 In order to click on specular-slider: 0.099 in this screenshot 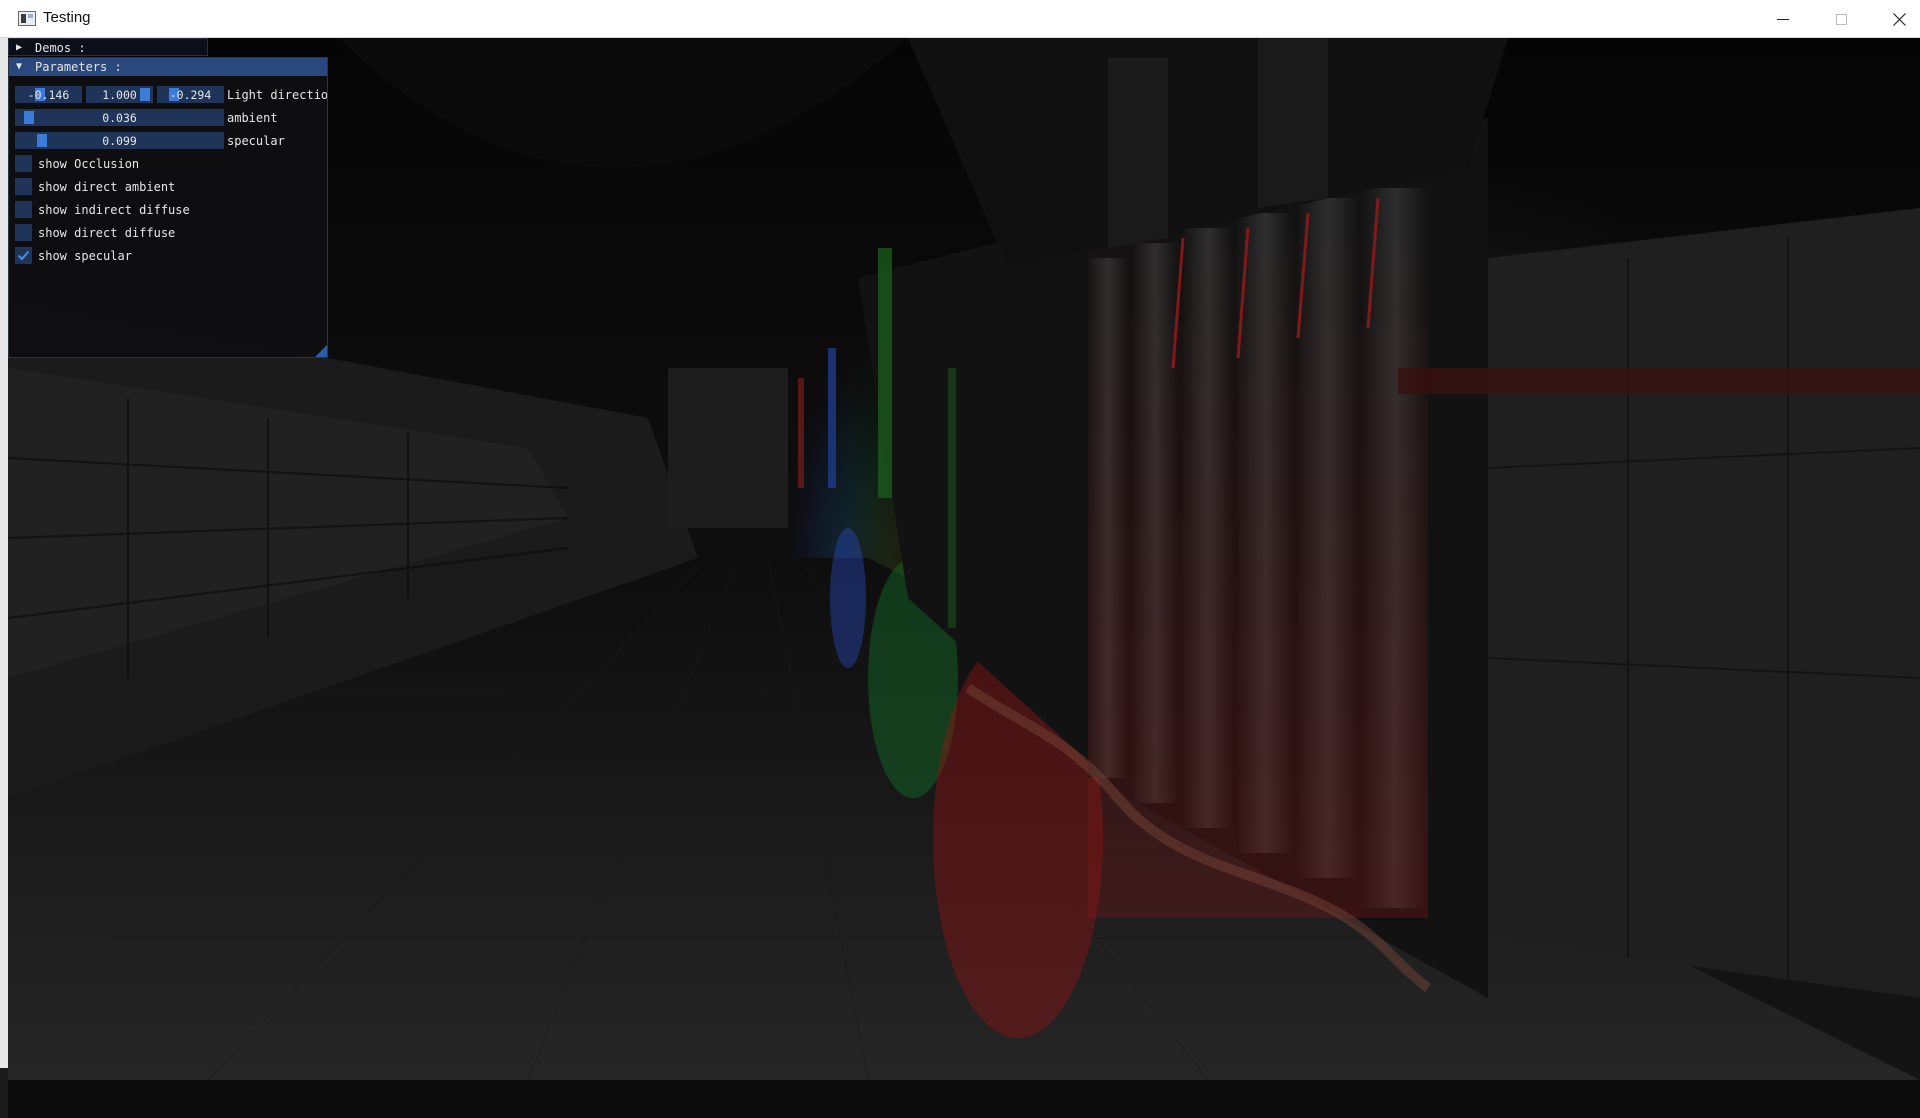, I will do `click(119, 140)`.